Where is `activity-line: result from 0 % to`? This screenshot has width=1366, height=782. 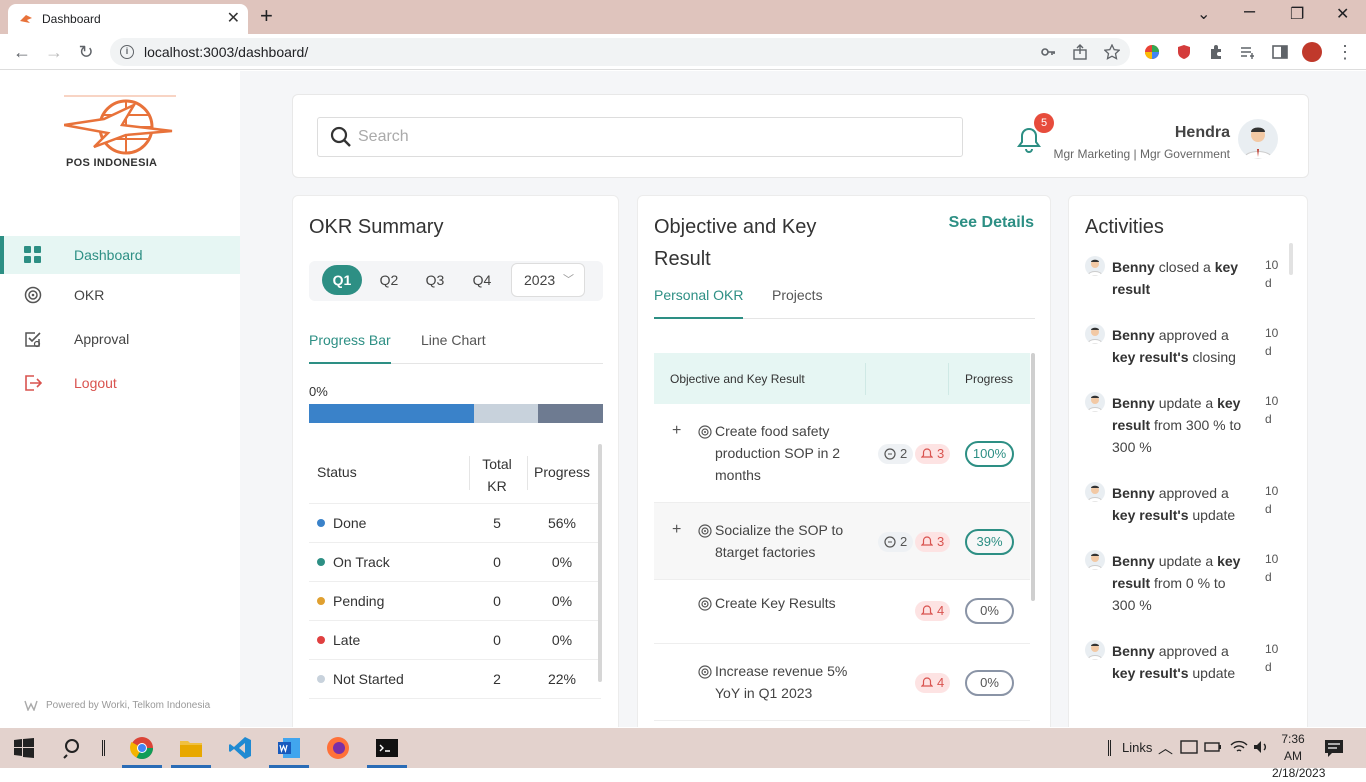
activity-line: result from 0 % to is located at coordinates (1187, 583).